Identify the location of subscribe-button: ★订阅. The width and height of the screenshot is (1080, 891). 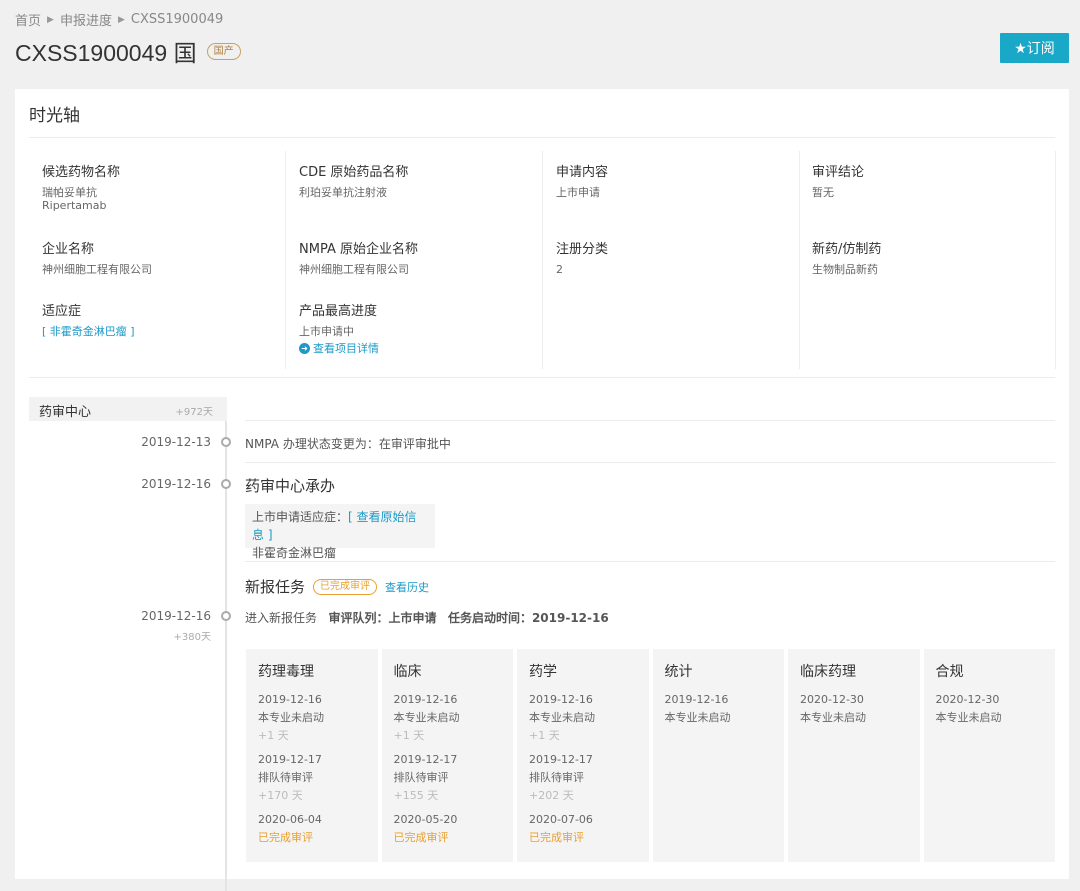
(1034, 48).